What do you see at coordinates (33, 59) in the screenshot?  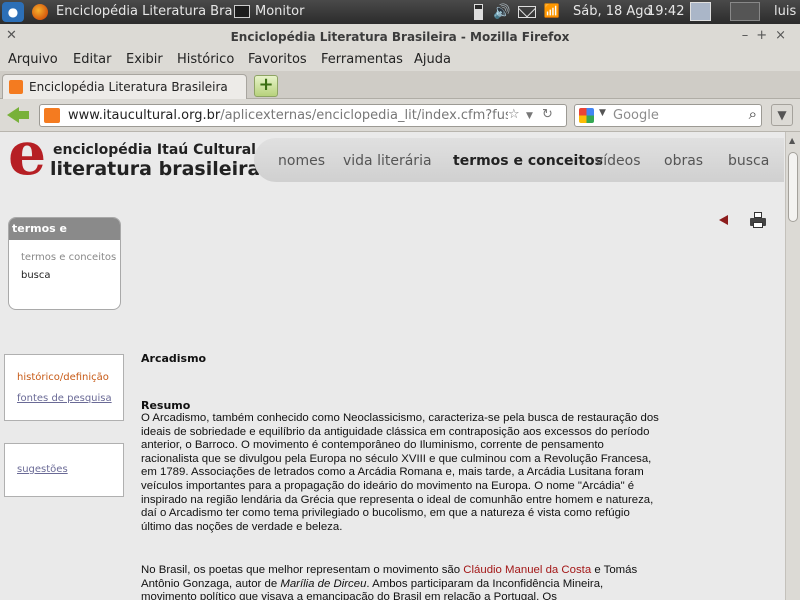 I see `menu-arquivo: Arquivo` at bounding box center [33, 59].